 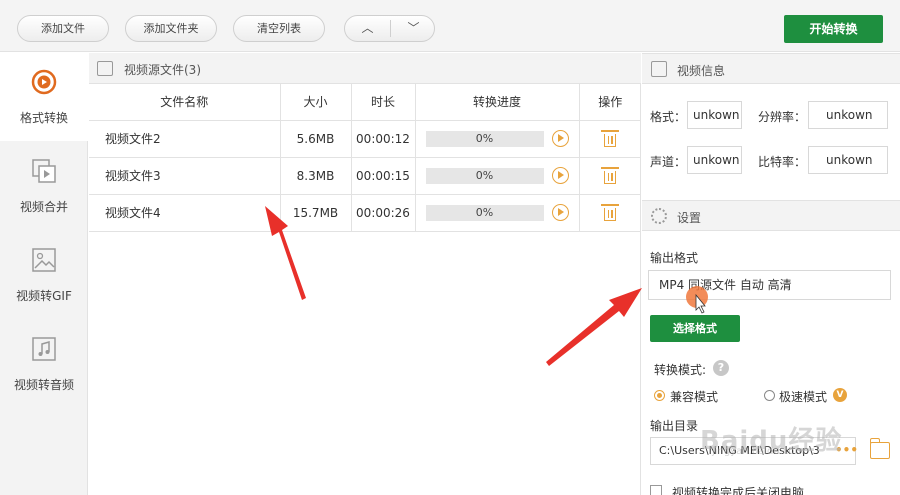 What do you see at coordinates (44, 349) in the screenshot?
I see `video-audio-icon` at bounding box center [44, 349].